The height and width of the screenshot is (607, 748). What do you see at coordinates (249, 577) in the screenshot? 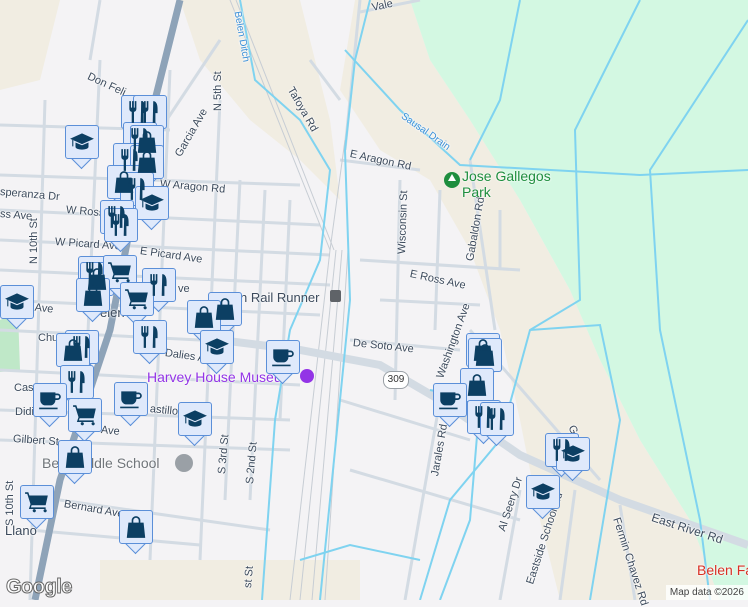
I see `street-label: st St` at bounding box center [249, 577].